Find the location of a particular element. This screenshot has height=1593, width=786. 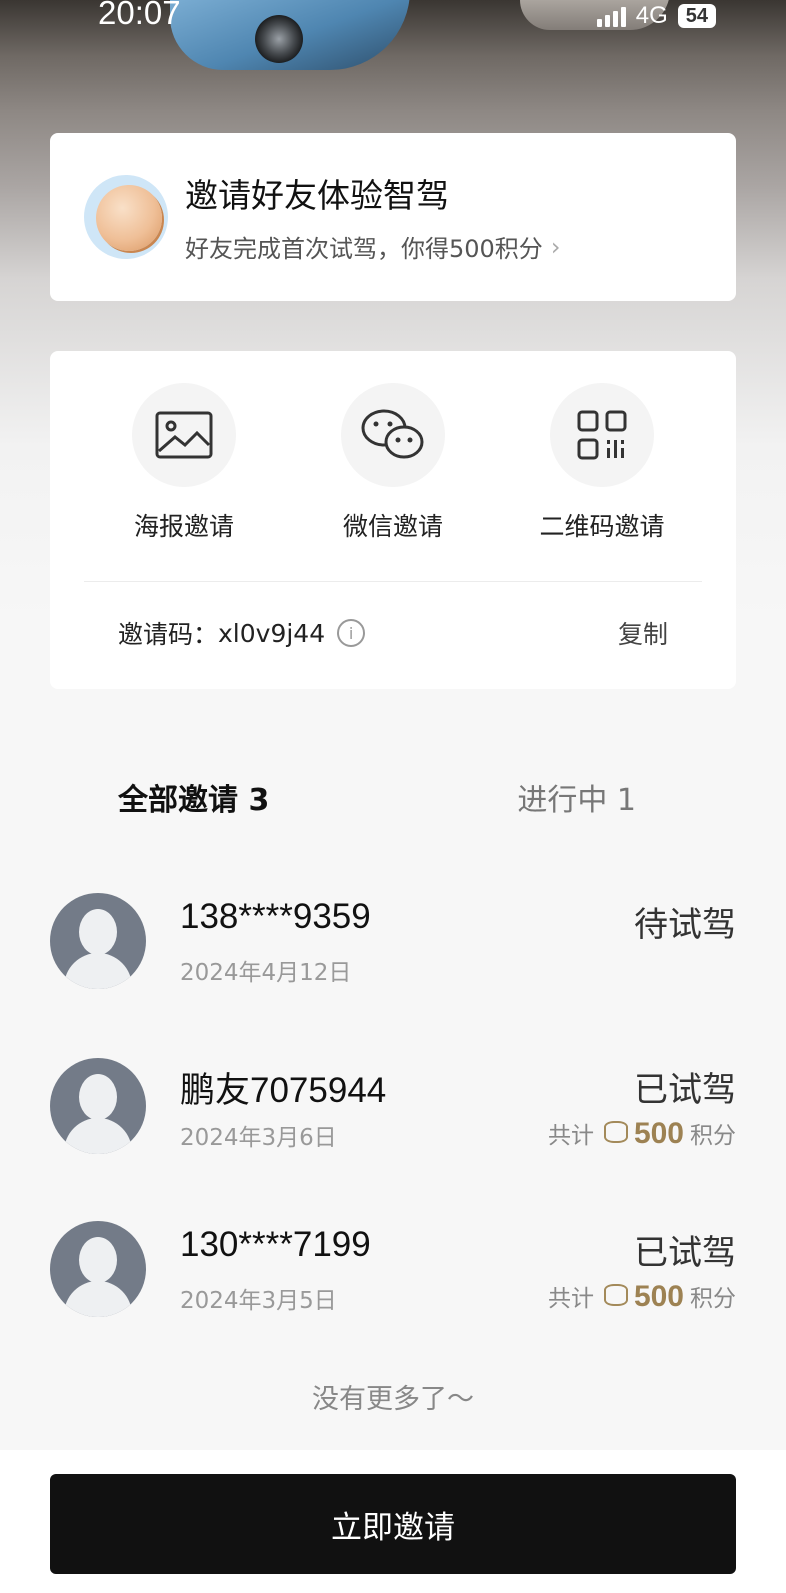

invitee-name: 130****7199 is located at coordinates (275, 1244).